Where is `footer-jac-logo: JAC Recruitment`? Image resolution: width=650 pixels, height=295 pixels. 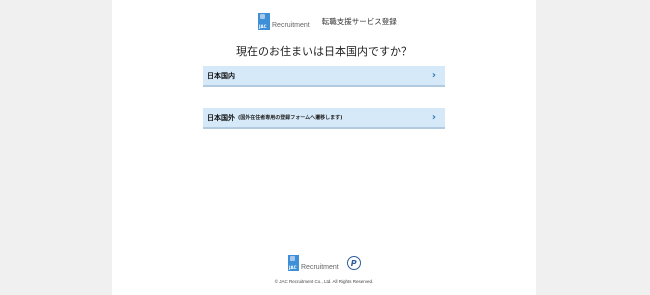
footer-jac-logo: JAC Recruitment is located at coordinates (313, 263).